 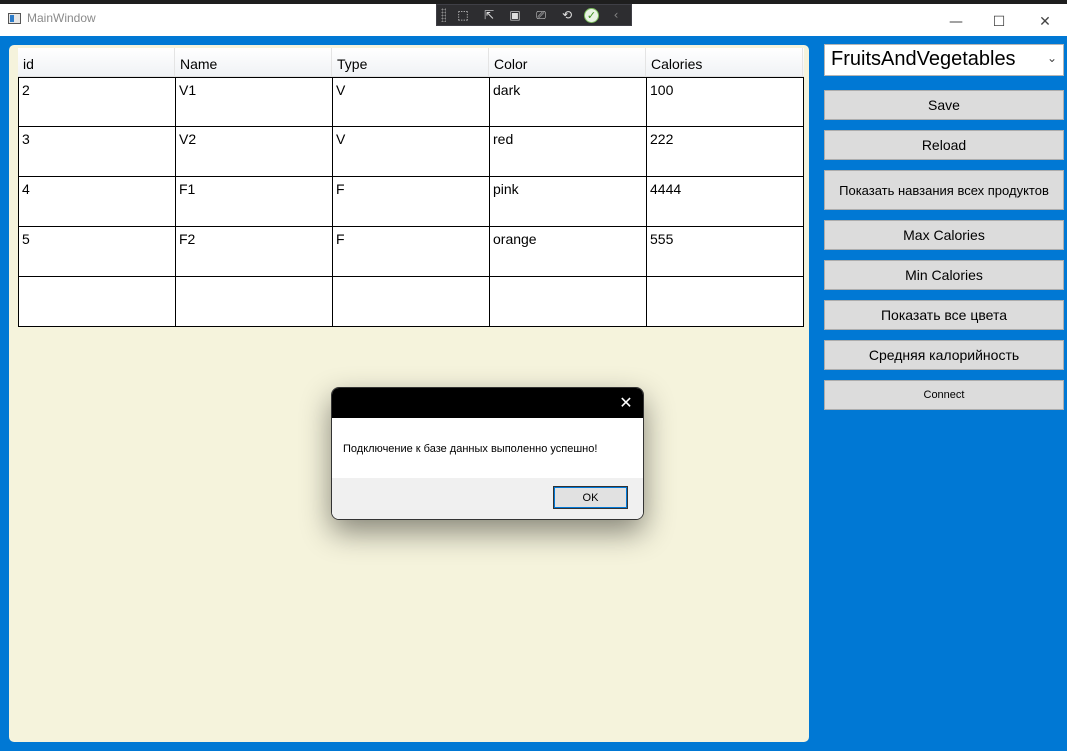 I want to click on close-icon: ✕, so click(x=1045, y=22).